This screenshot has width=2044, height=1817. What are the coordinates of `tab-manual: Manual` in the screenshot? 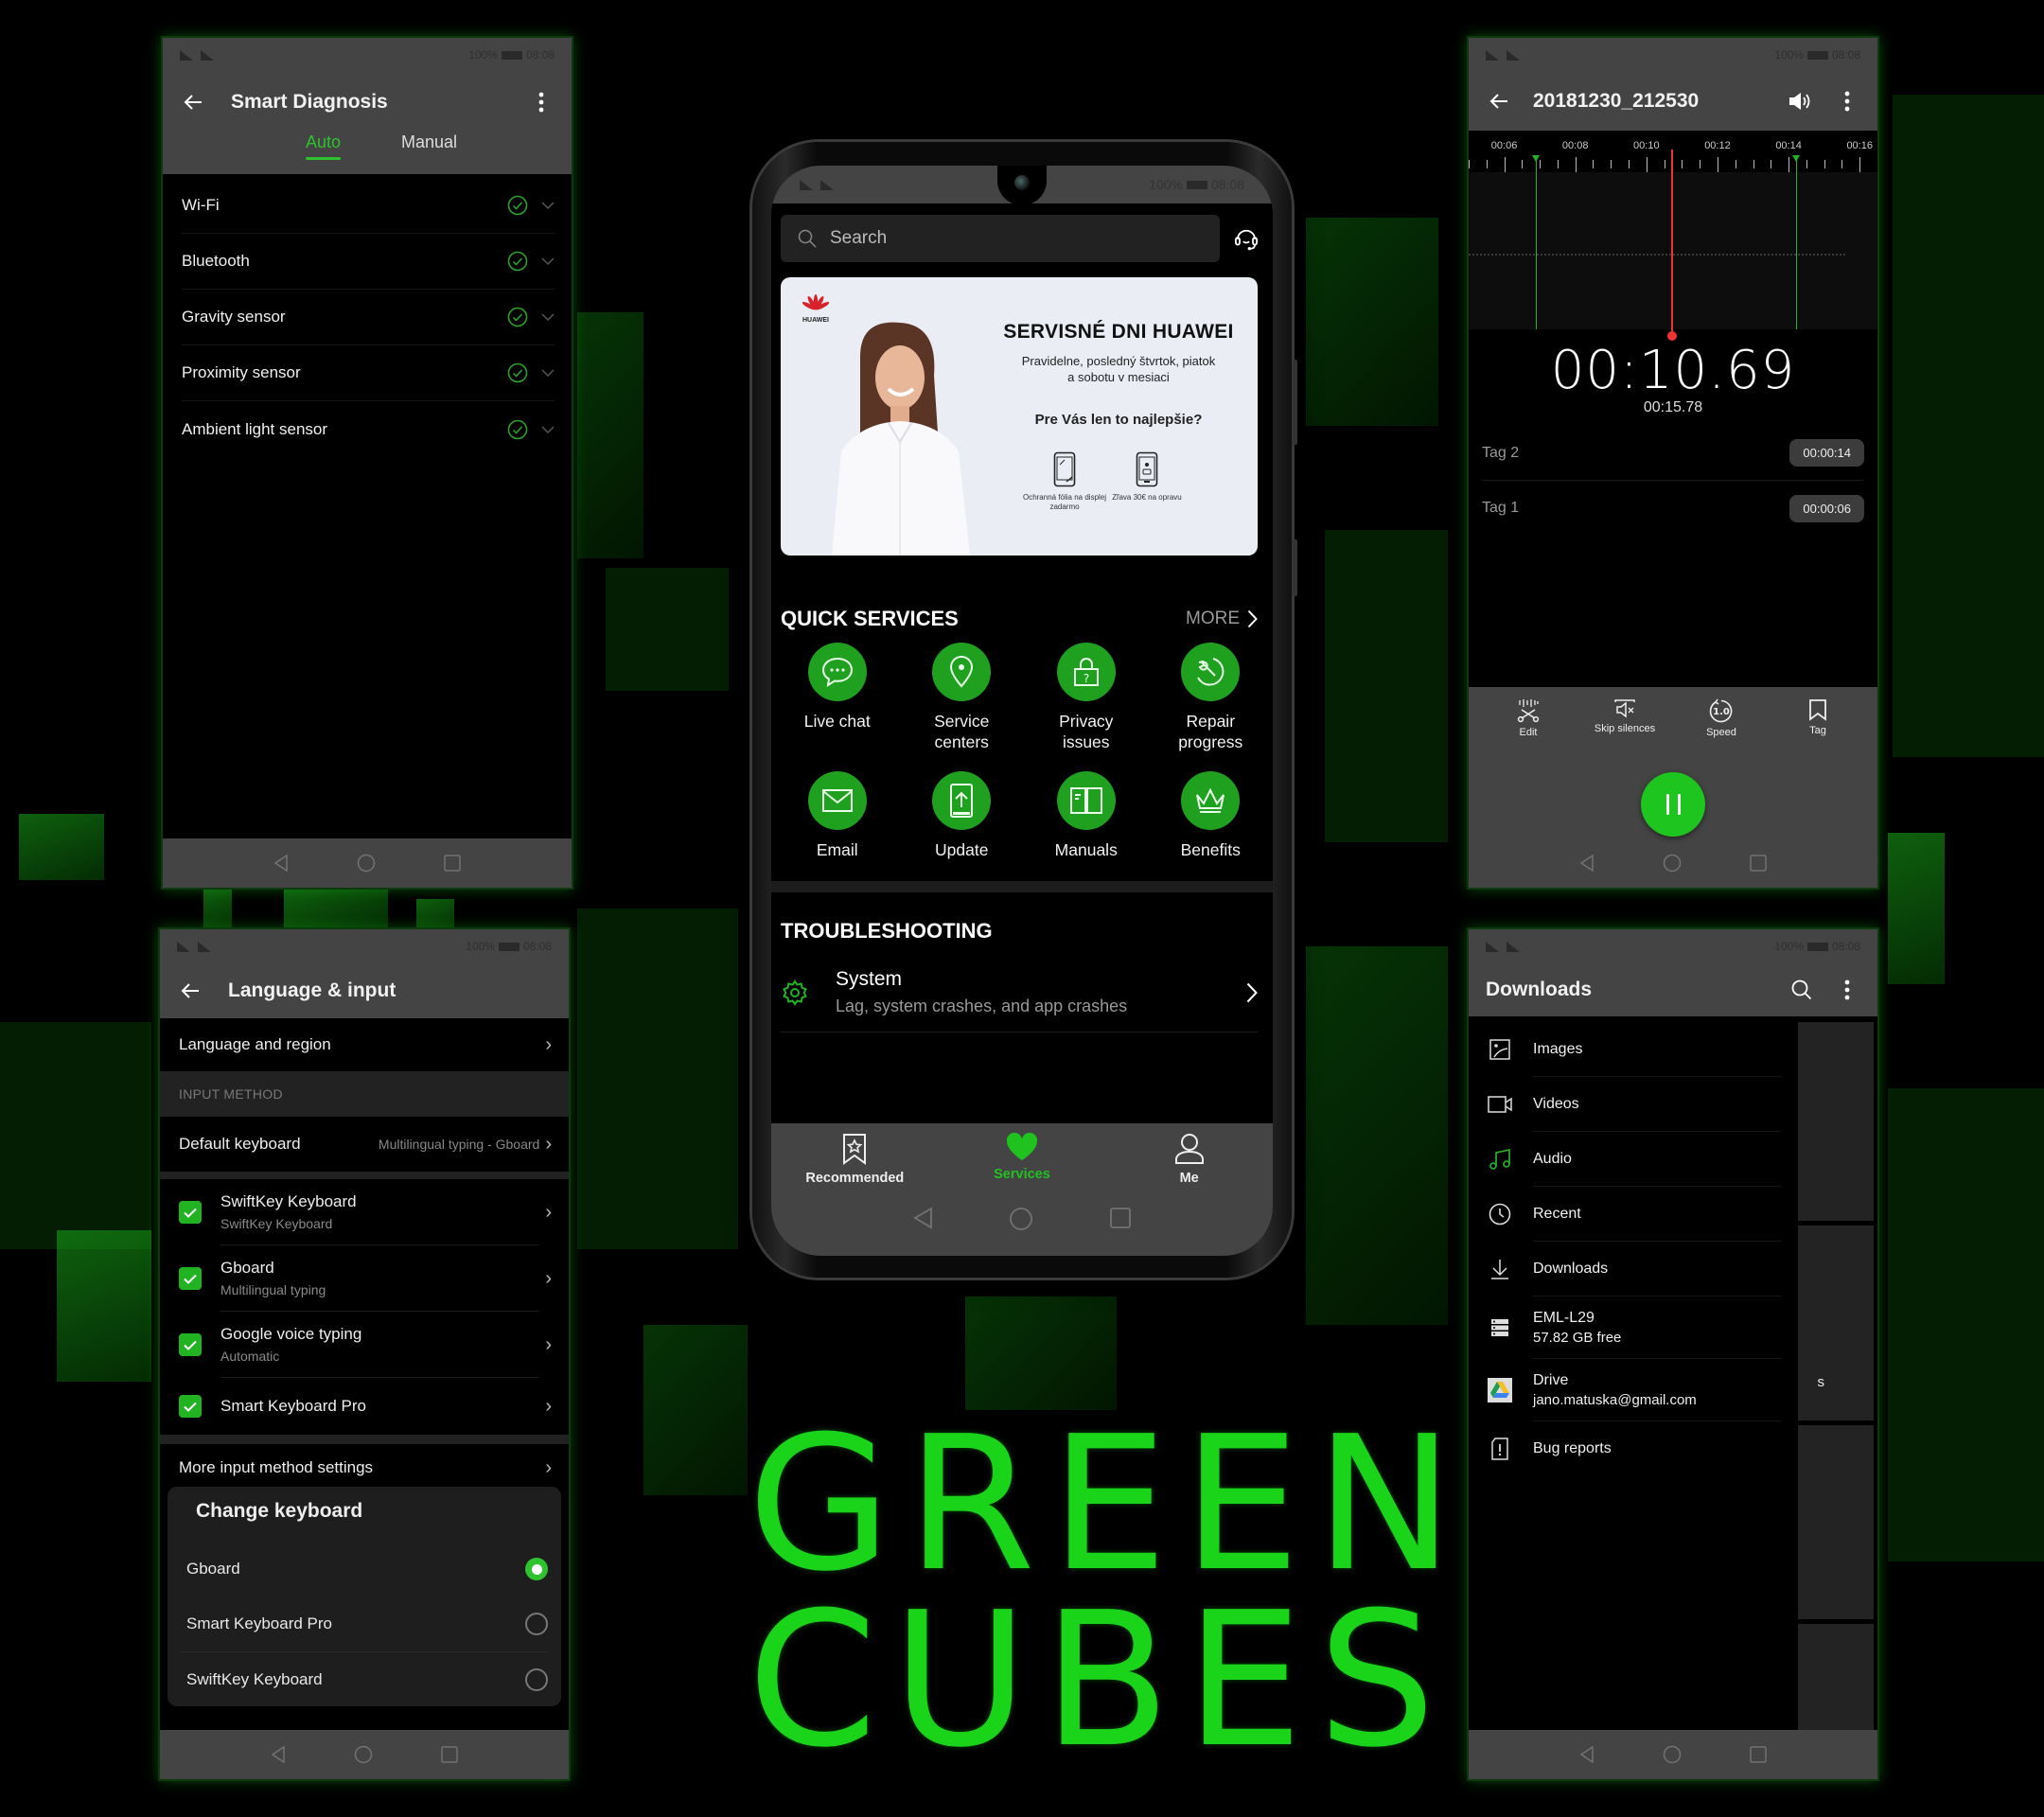 It's located at (429, 146).